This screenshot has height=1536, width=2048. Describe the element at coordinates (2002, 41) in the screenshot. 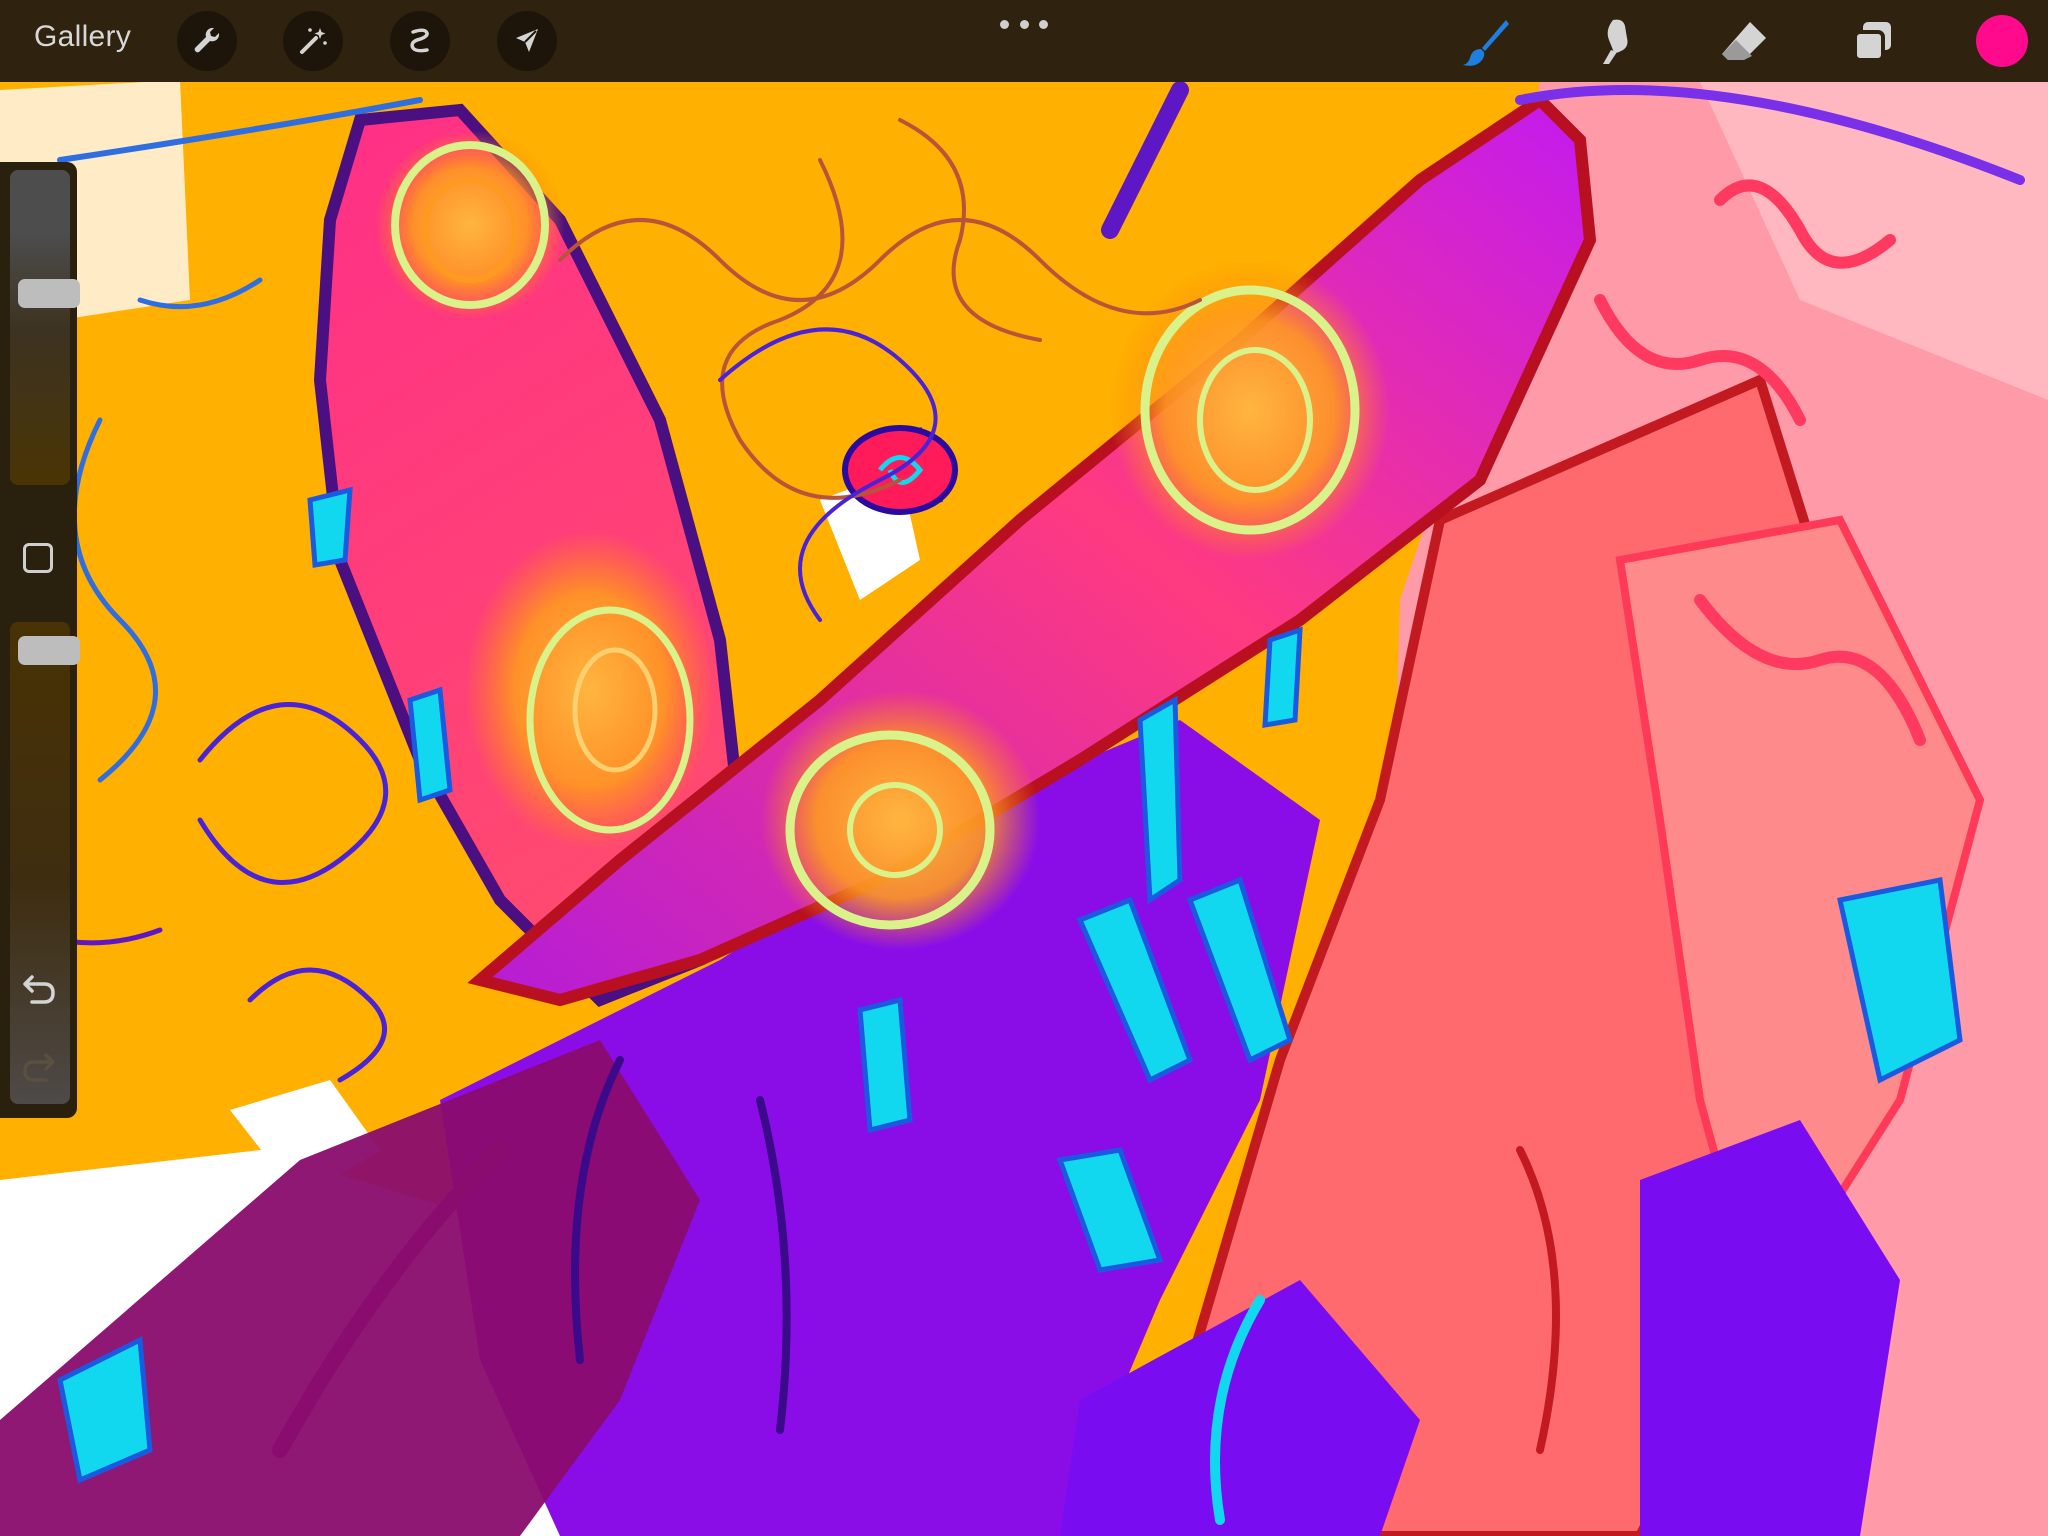

I see `color-picker-swatch` at that location.